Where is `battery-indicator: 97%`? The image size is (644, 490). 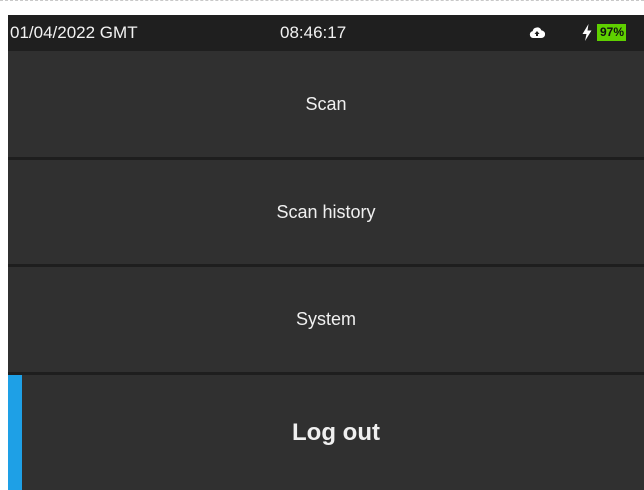 battery-indicator: 97% is located at coordinates (612, 32).